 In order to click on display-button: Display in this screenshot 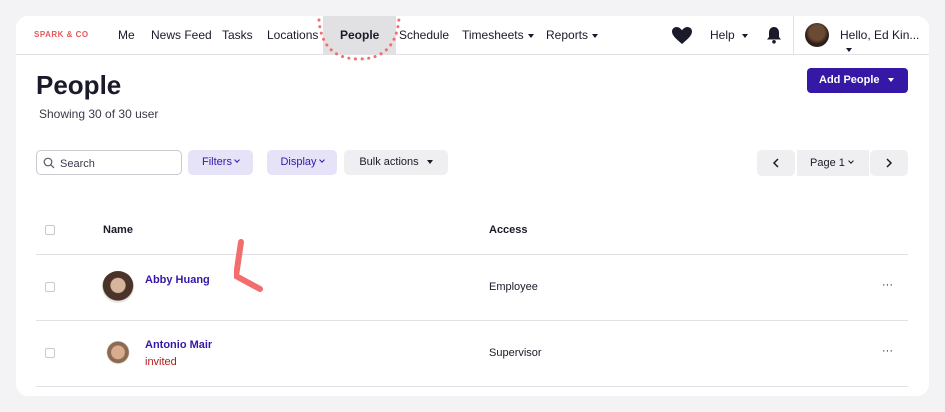, I will do `click(302, 162)`.